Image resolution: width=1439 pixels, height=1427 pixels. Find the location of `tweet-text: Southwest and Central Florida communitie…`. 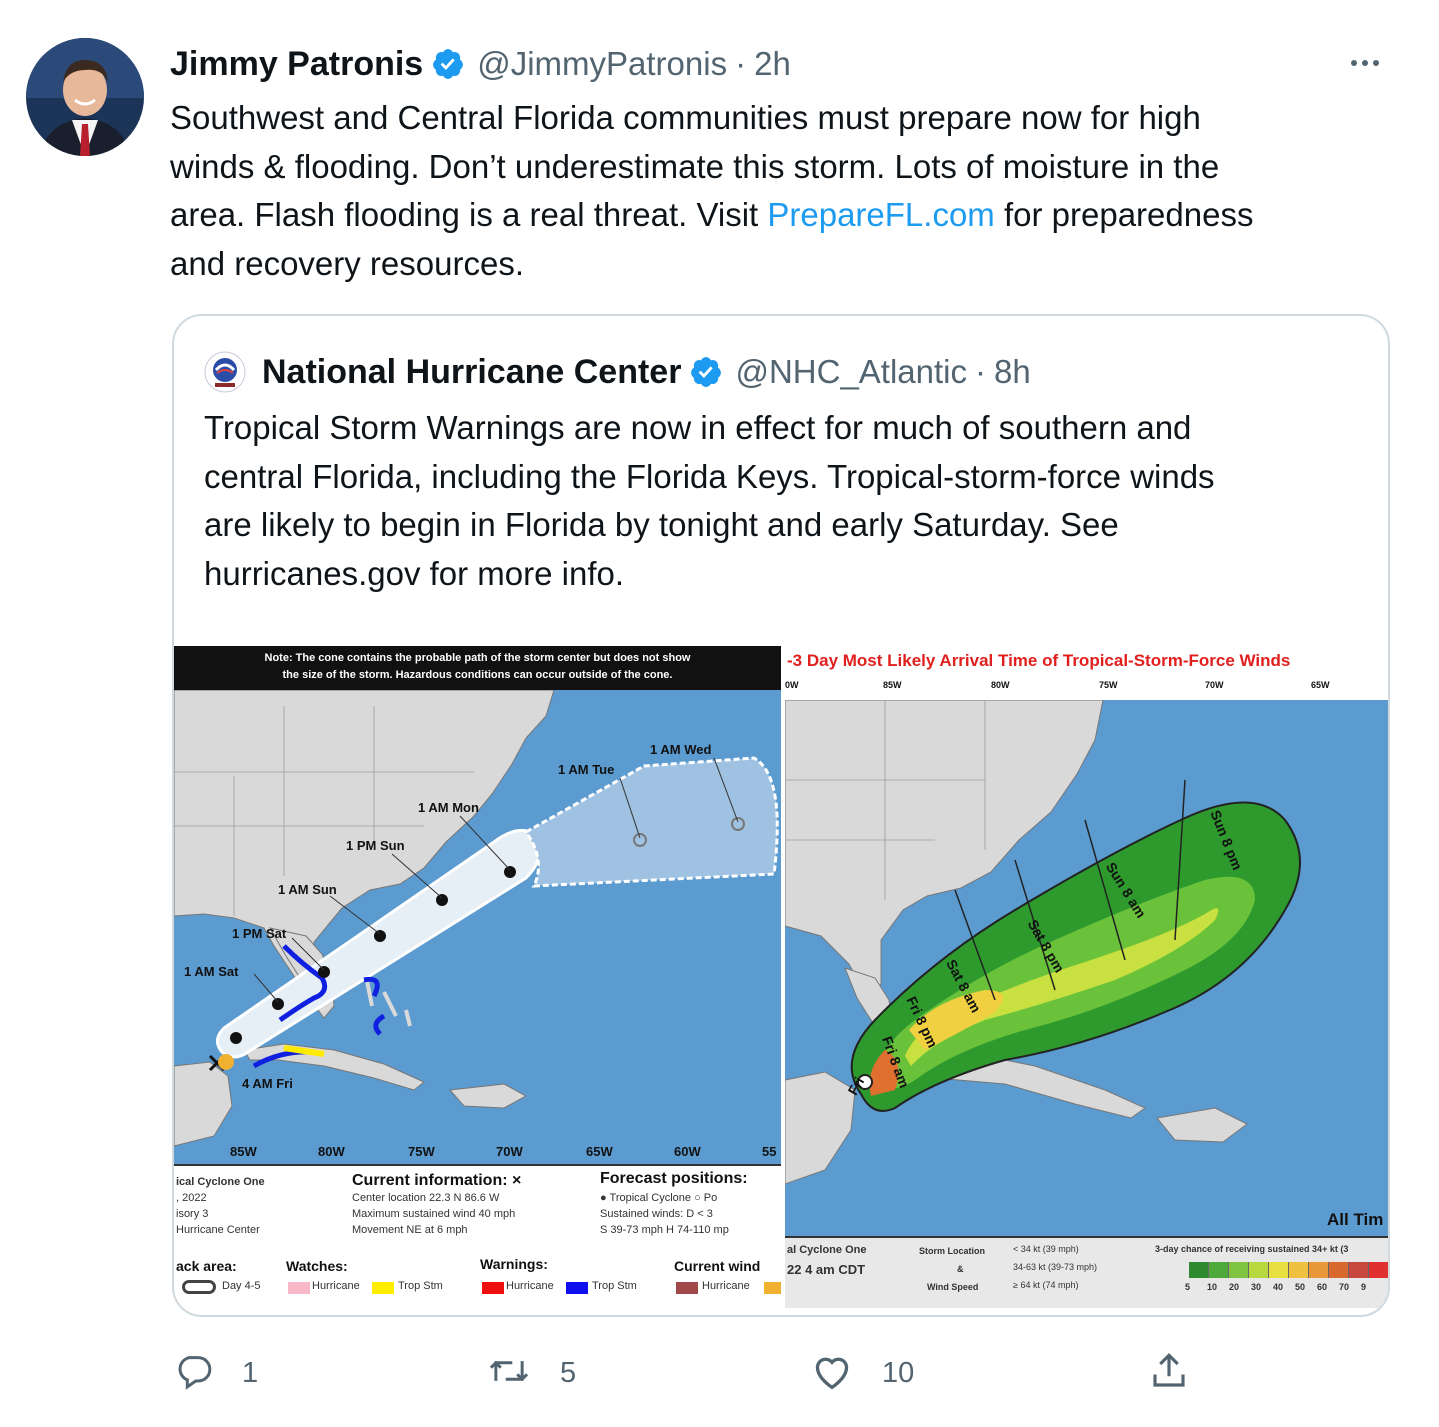

tweet-text: Southwest and Central Florida communitie… is located at coordinates (775, 191).